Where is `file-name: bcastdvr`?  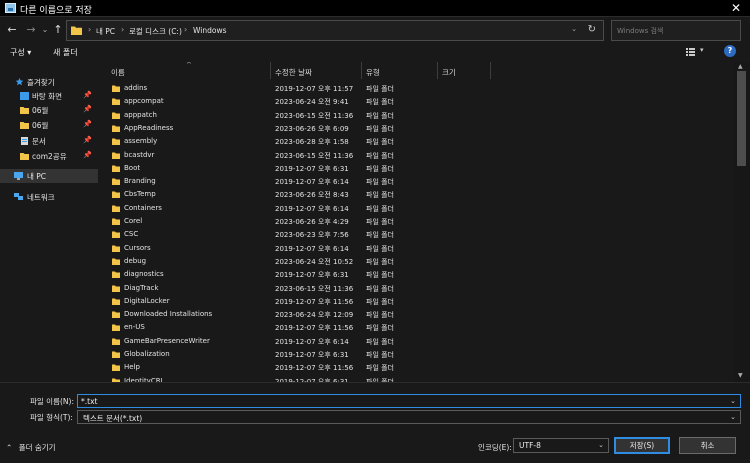 file-name: bcastdvr is located at coordinates (139, 154).